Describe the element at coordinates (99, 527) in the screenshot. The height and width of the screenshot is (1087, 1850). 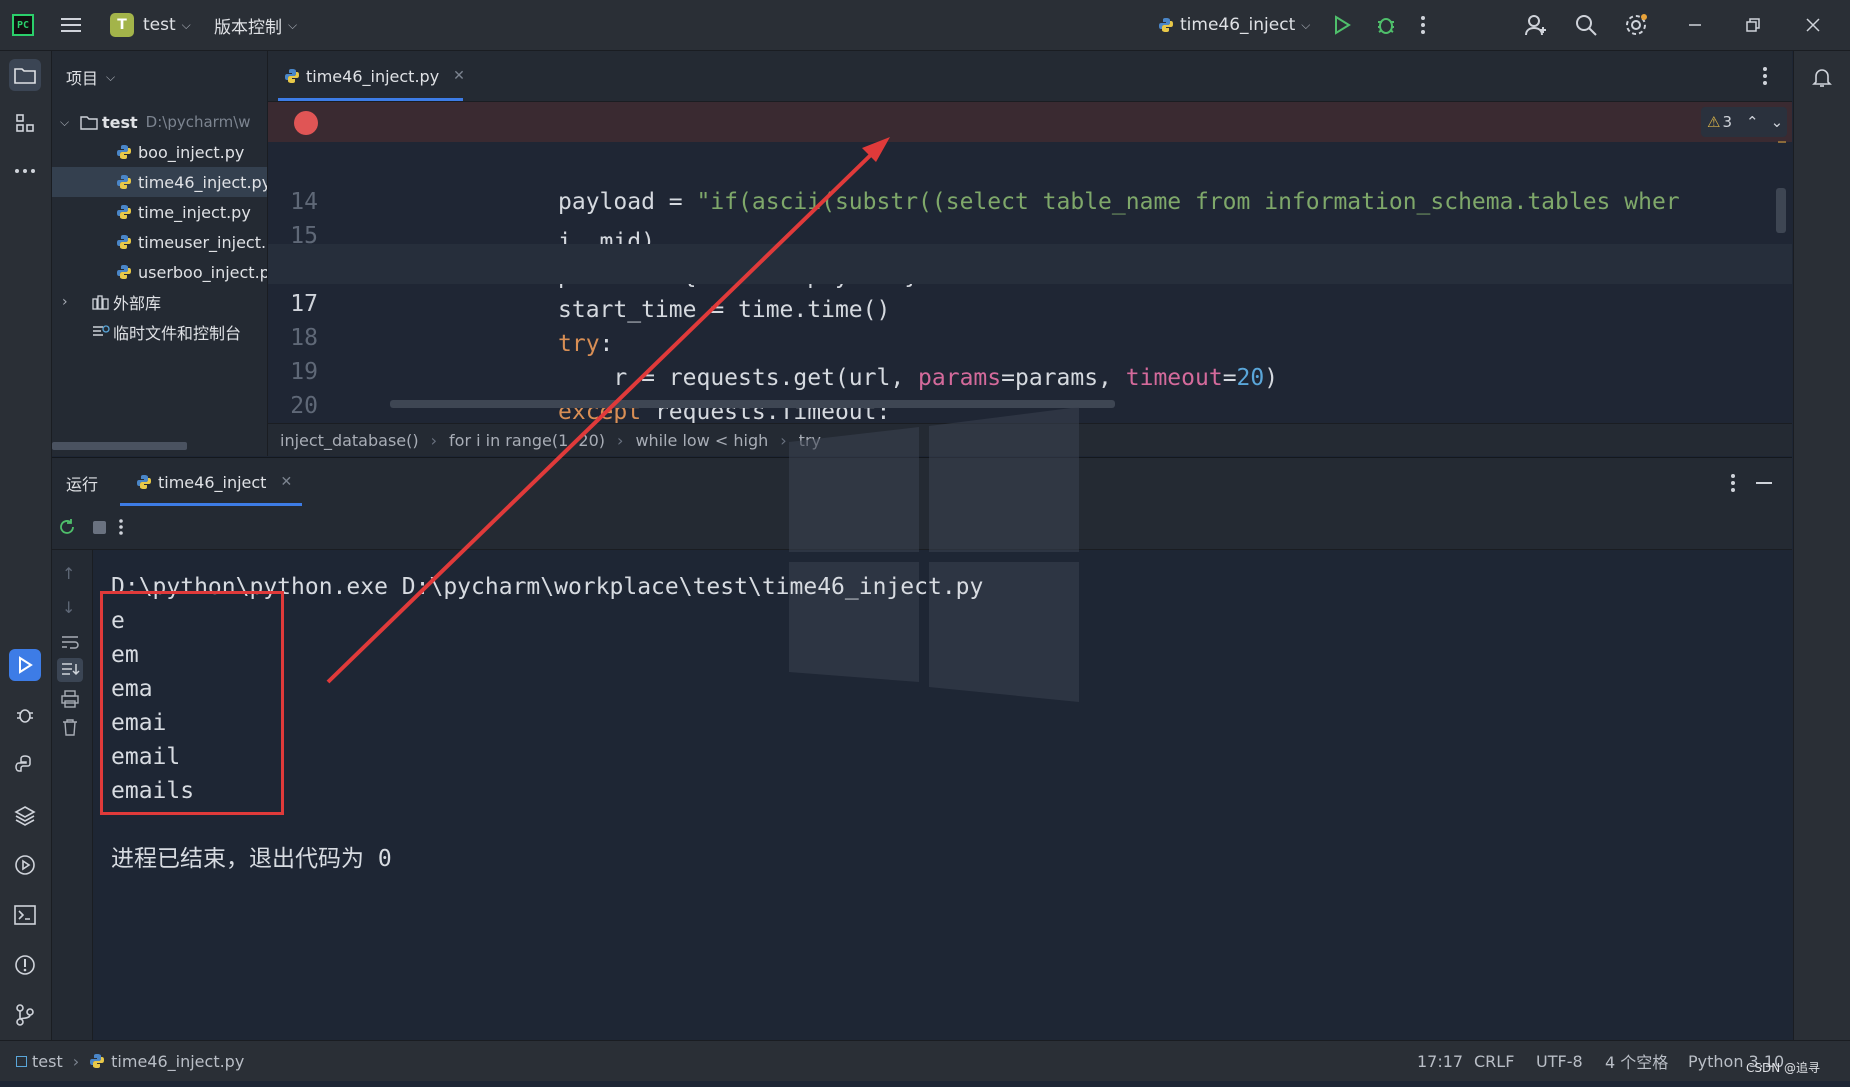
I see `stop-icon` at that location.